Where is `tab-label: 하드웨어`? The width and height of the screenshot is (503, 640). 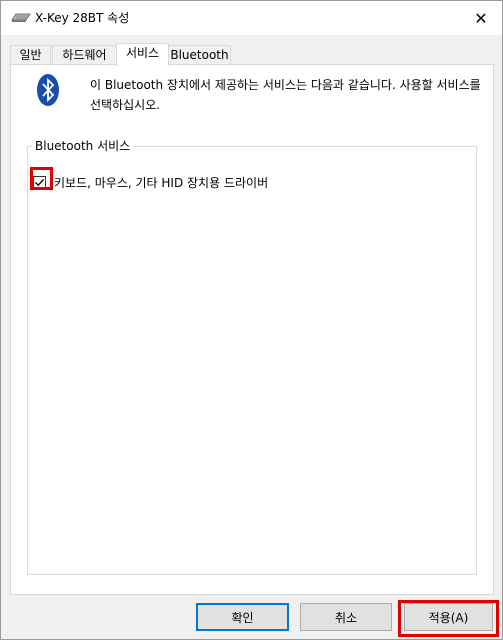
tab-label: 하드웨어 is located at coordinates (84, 55).